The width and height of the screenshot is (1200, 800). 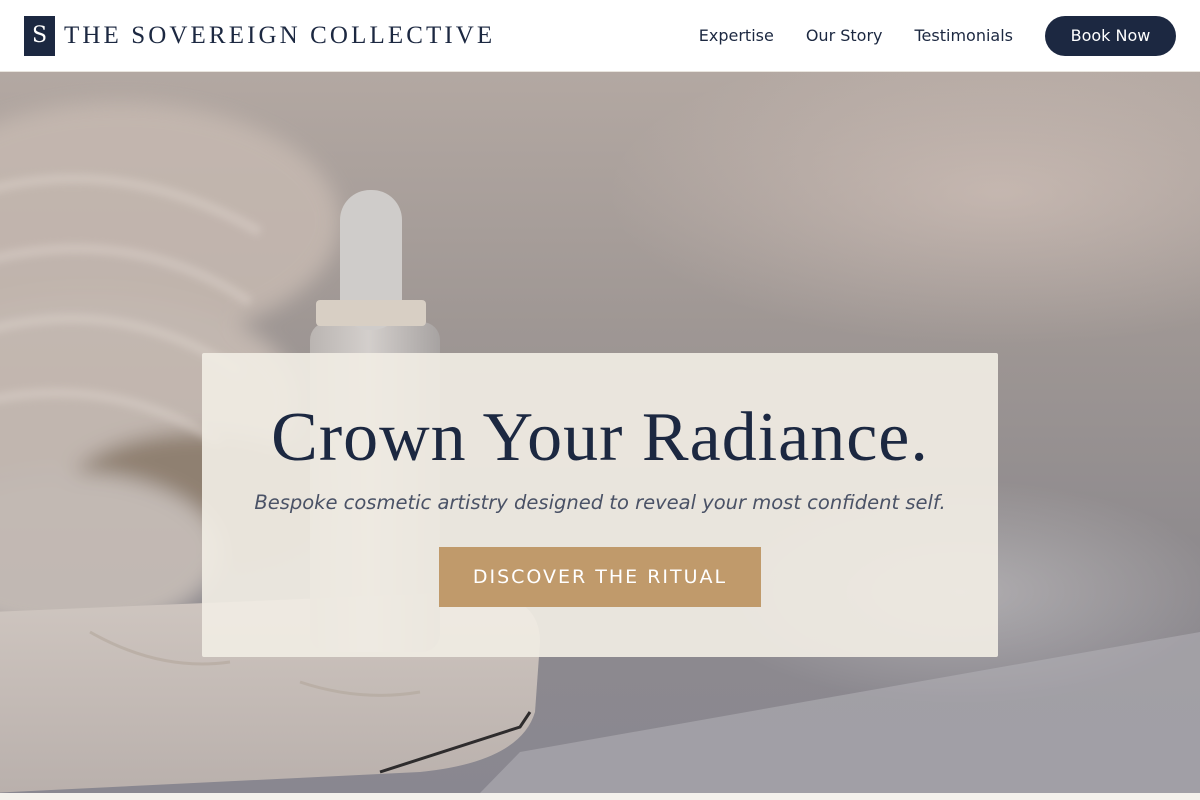 What do you see at coordinates (1110, 35) in the screenshot?
I see `book-now-button: Book Now` at bounding box center [1110, 35].